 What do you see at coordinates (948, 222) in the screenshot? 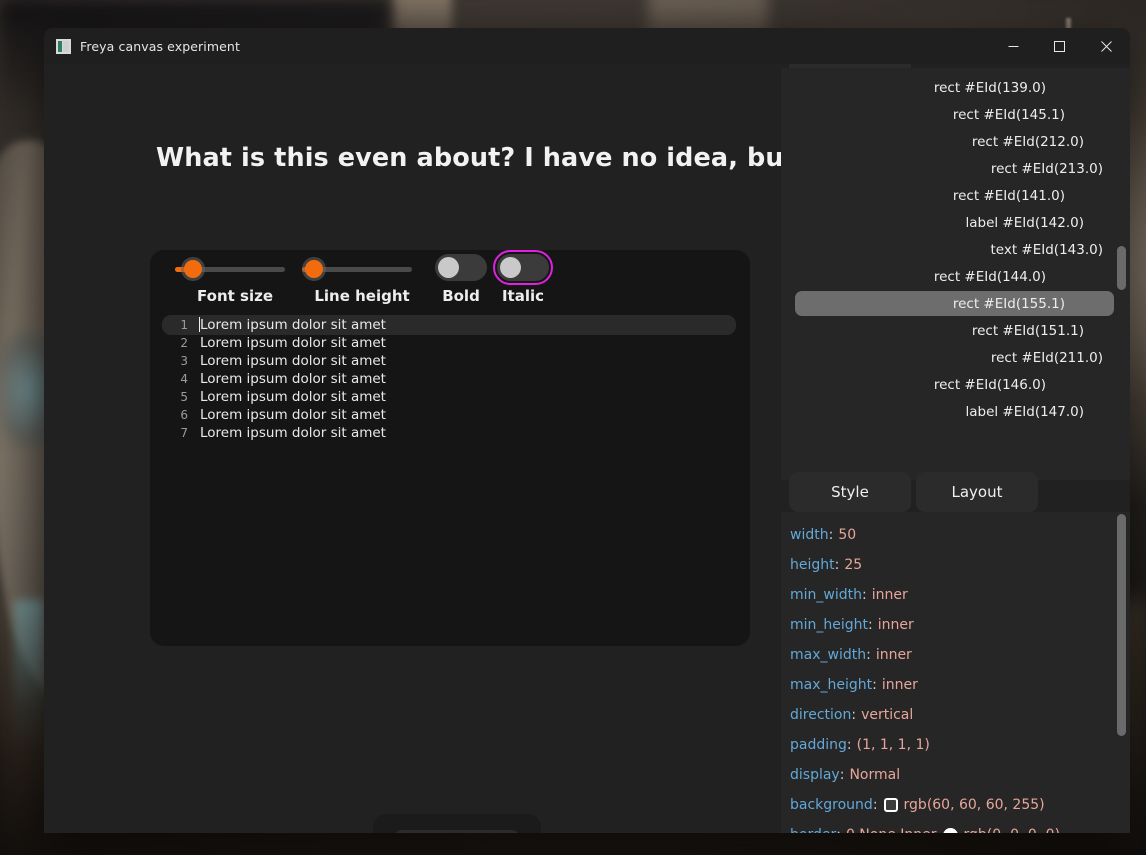
I see `element-item: label #EId(142.0)` at bounding box center [948, 222].